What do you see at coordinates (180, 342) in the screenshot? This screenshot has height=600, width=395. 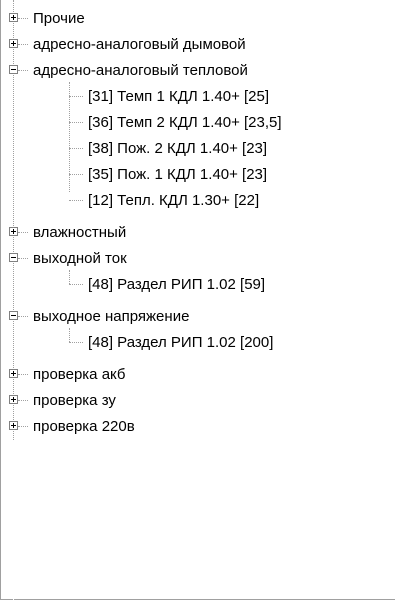 I see `tree-leaf-label: [48] Раздел РИП 1.02 [200]` at bounding box center [180, 342].